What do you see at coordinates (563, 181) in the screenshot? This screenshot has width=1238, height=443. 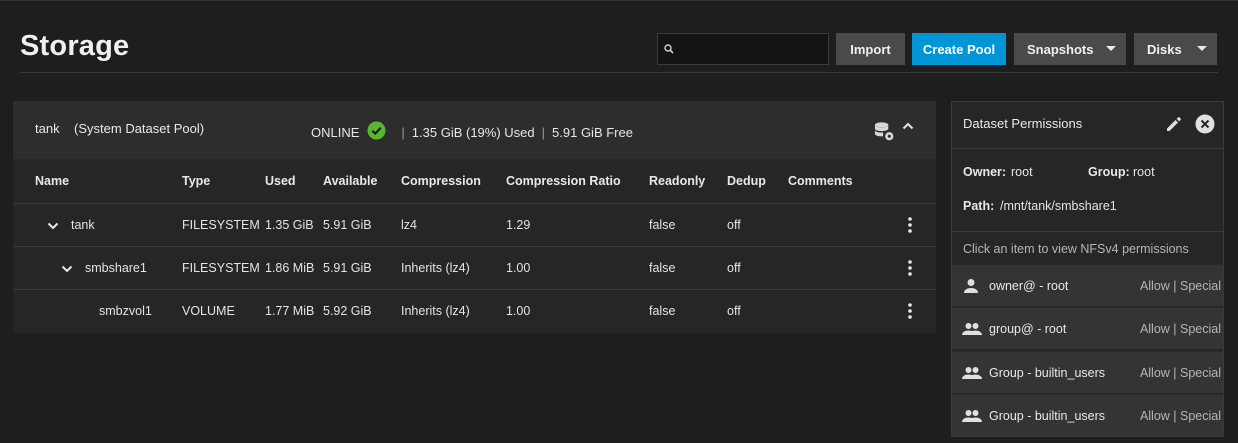 I see `column-header-compression-ratio: Compression Ratio` at bounding box center [563, 181].